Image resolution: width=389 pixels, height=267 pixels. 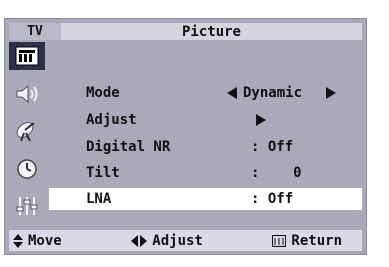 What do you see at coordinates (103, 173) in the screenshot?
I see `tilt-label: Tilt` at bounding box center [103, 173].